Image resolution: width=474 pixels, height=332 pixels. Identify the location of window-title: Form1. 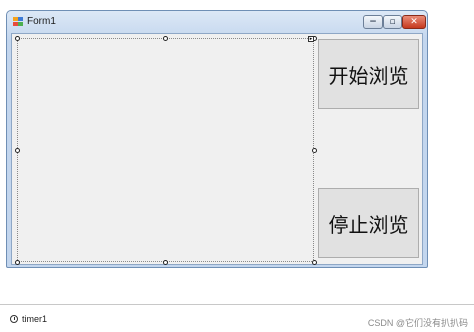
(41, 21).